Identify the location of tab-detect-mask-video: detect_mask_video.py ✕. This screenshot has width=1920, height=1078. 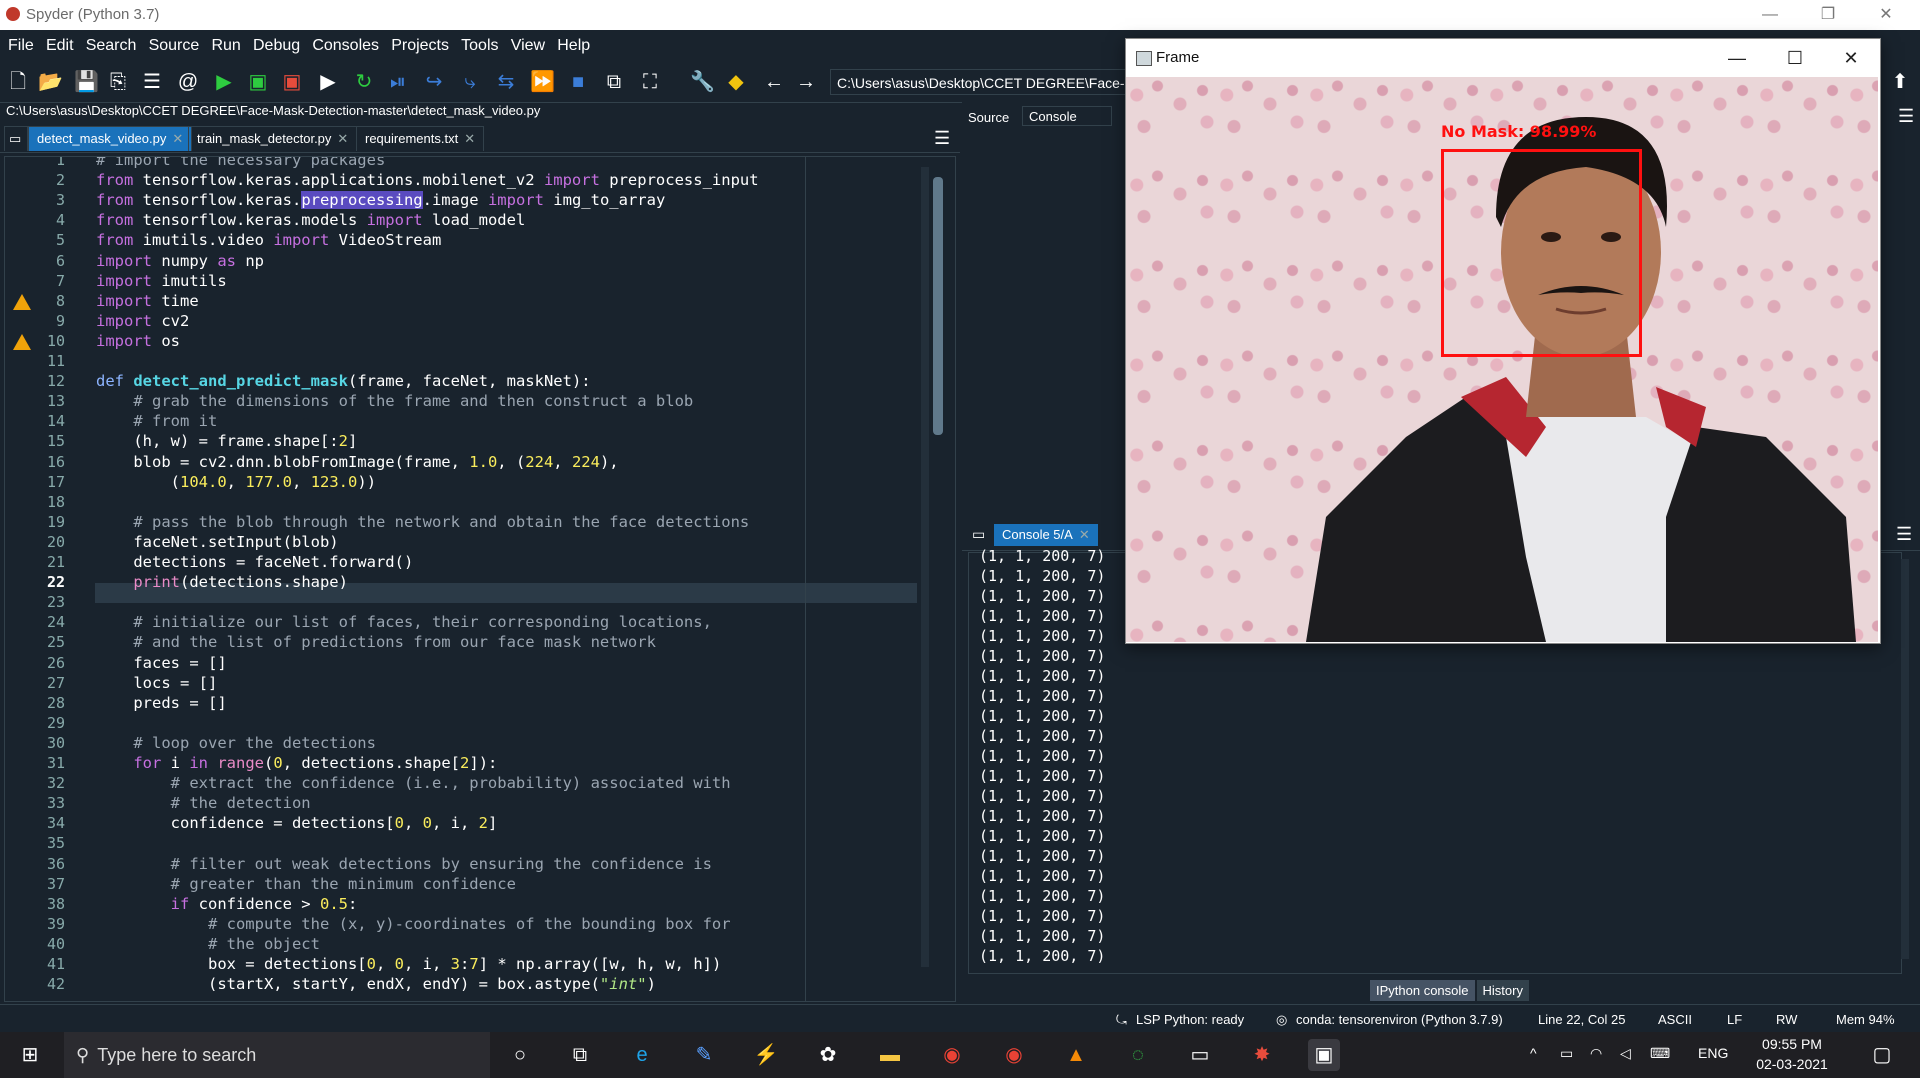
(110, 138).